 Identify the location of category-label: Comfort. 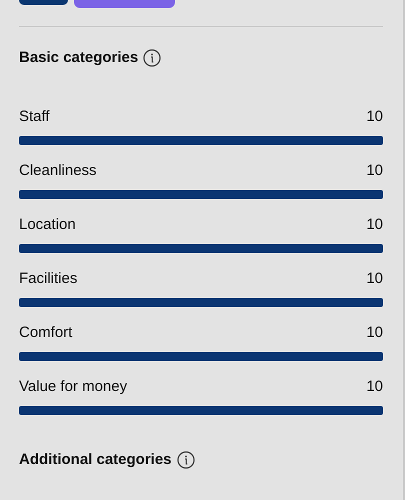
(45, 333).